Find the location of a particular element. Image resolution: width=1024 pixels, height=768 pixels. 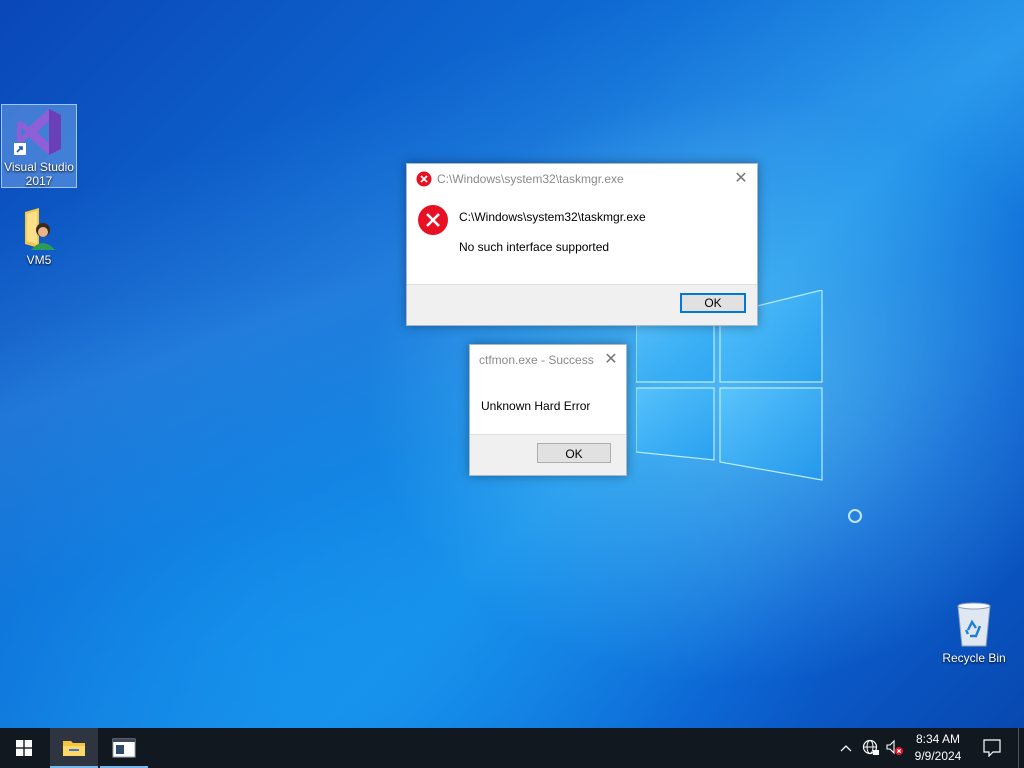

tray-volume-button is located at coordinates (895, 748).